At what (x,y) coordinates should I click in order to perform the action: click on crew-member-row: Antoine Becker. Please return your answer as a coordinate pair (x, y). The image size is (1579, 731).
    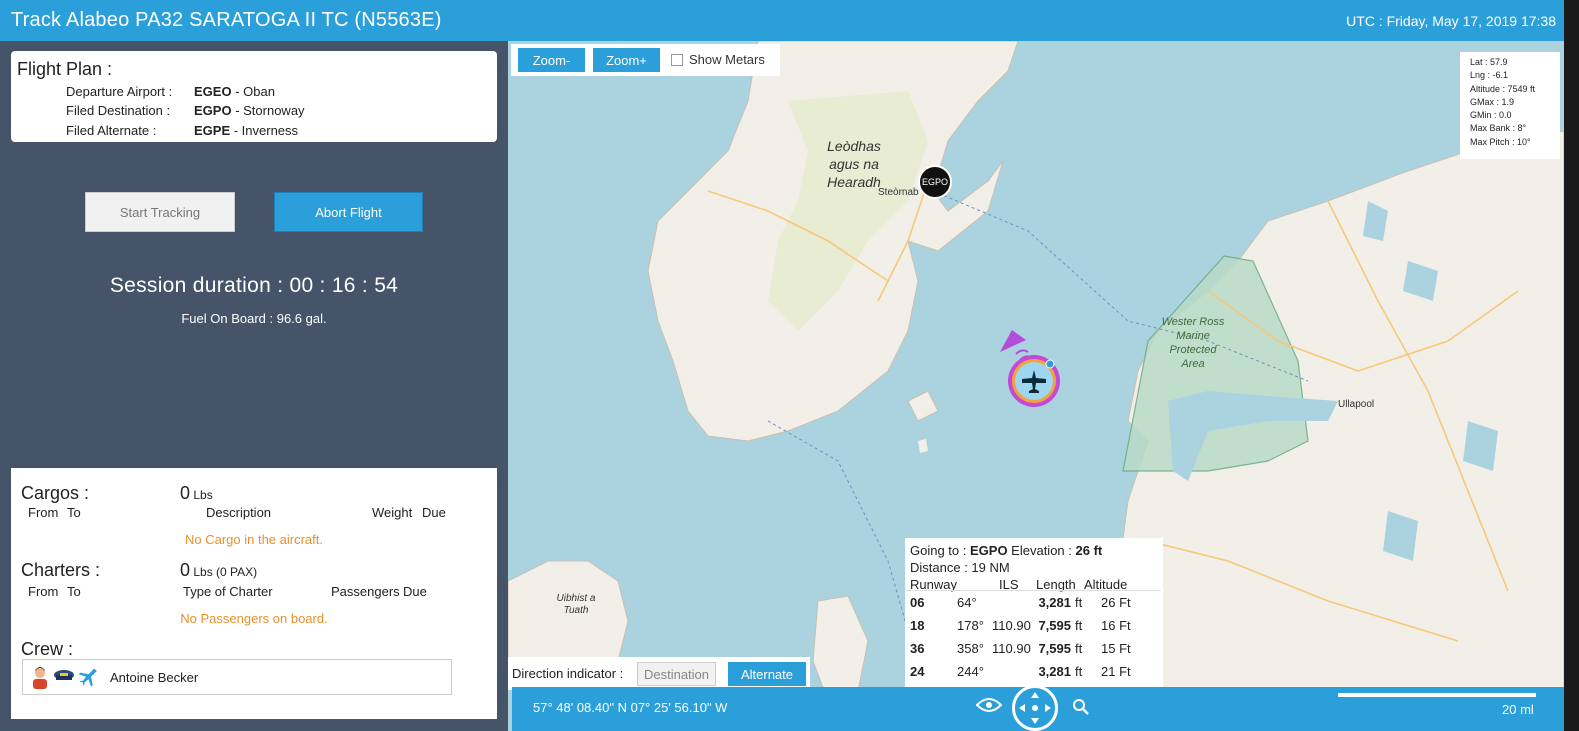
    Looking at the image, I should click on (237, 677).